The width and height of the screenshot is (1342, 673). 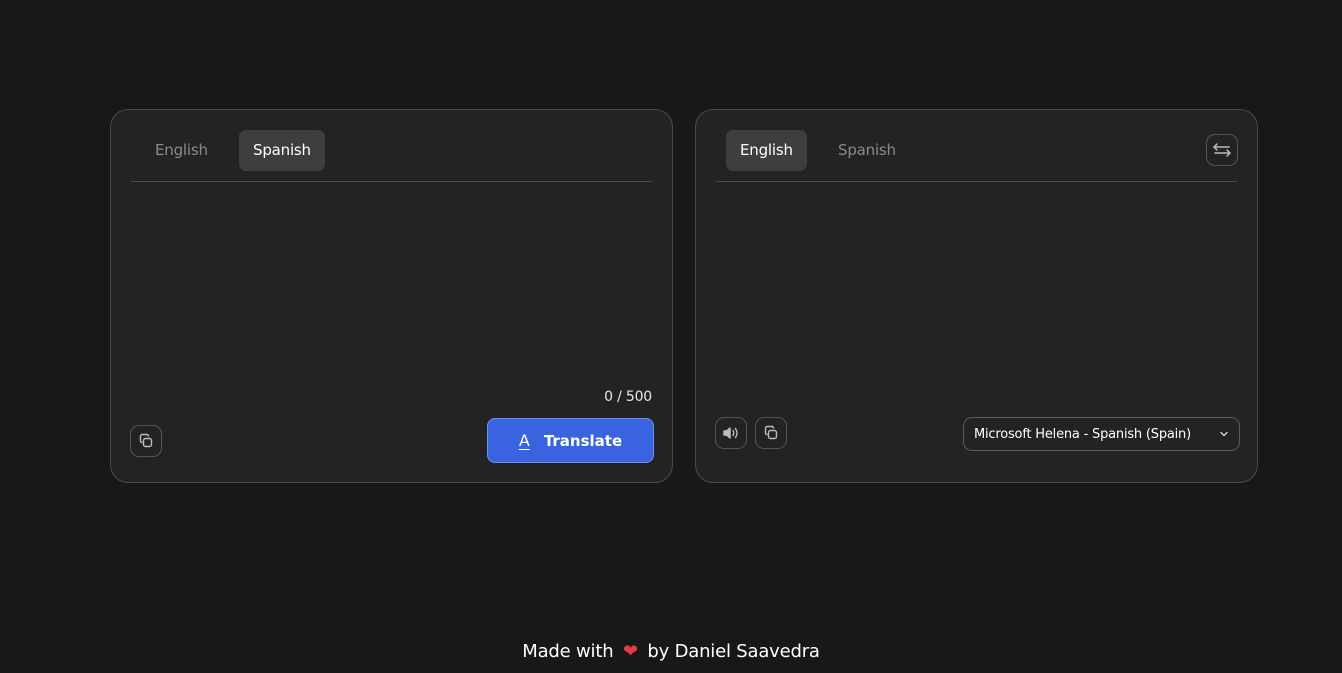 What do you see at coordinates (1224, 434) in the screenshot?
I see `chevron-down-icon` at bounding box center [1224, 434].